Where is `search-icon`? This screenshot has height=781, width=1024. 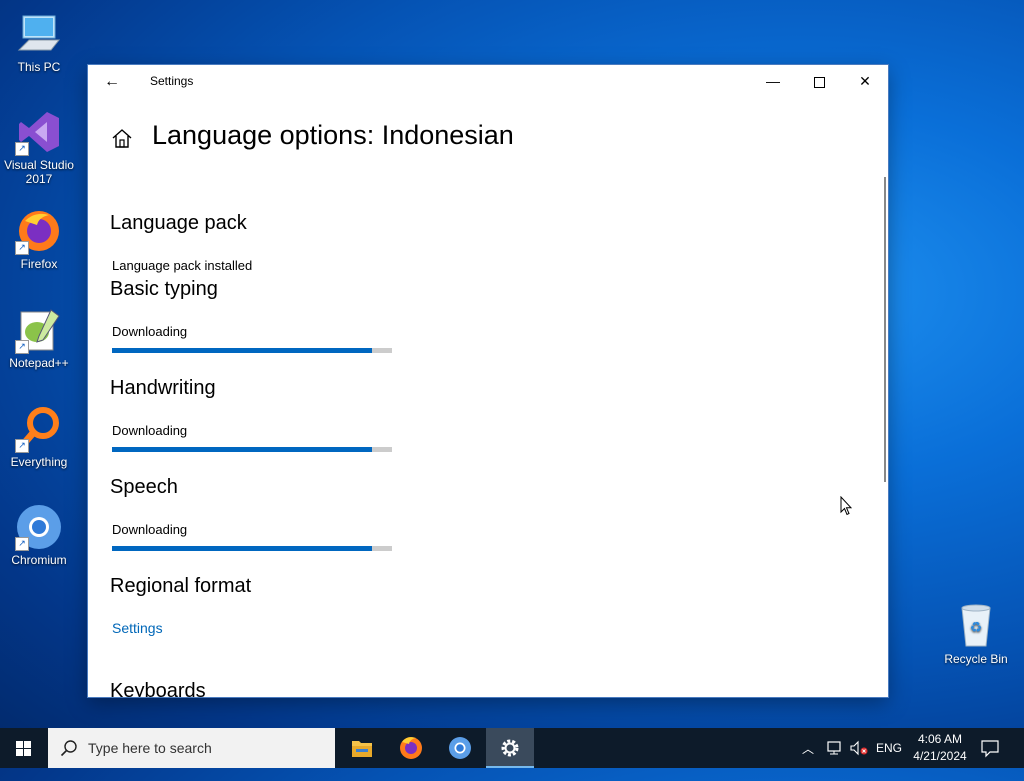 search-icon is located at coordinates (69, 748).